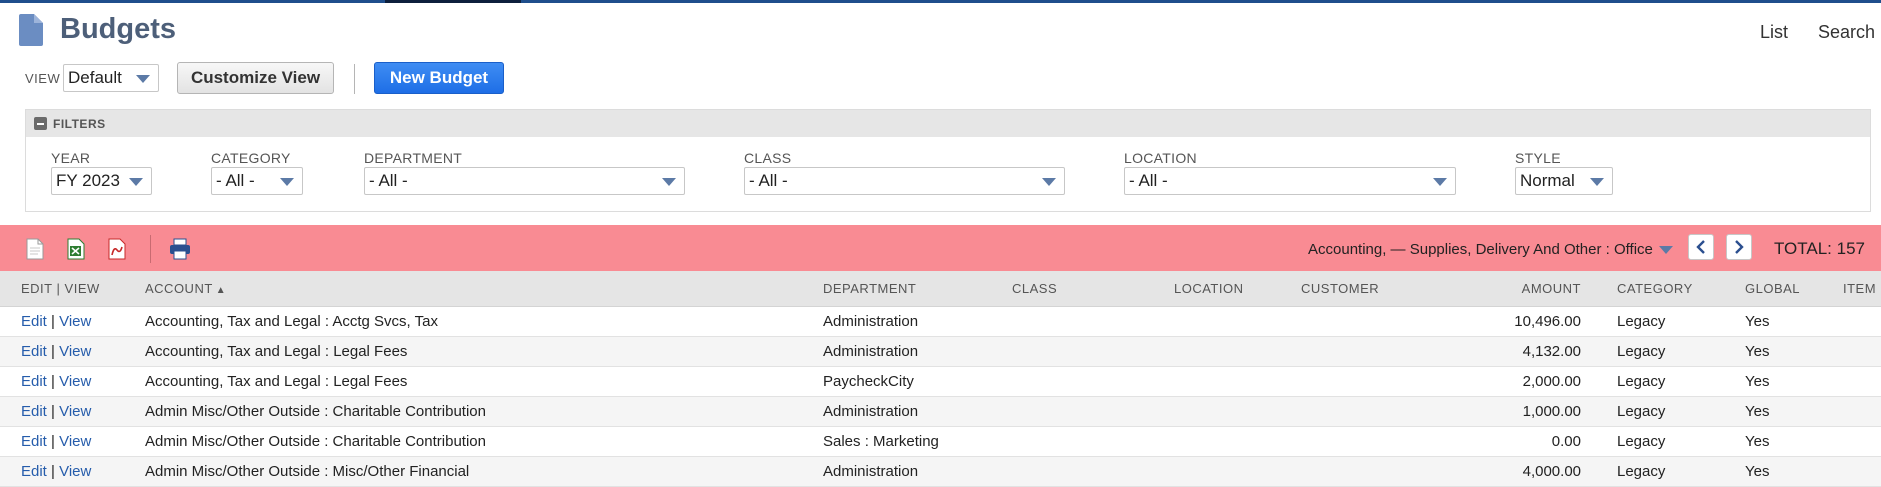  What do you see at coordinates (37, 288) in the screenshot?
I see `col-header-edit: EDIT` at bounding box center [37, 288].